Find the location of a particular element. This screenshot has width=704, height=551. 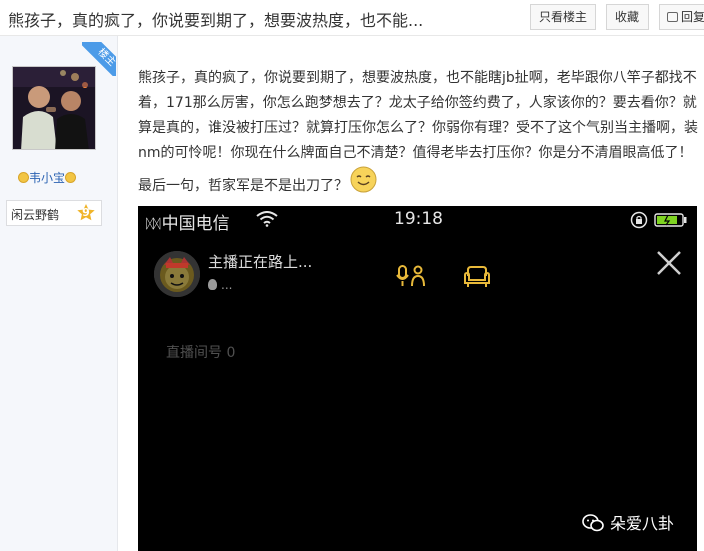

level-star-icon: 9 is located at coordinates (86, 213).